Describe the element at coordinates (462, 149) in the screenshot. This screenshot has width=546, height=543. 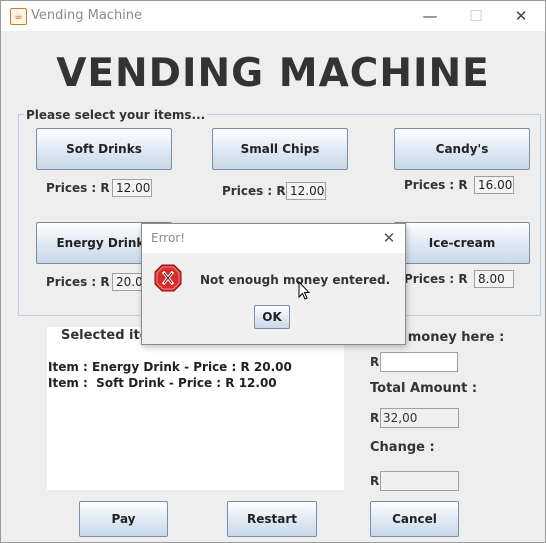
I see `candys-button: Candy's` at that location.